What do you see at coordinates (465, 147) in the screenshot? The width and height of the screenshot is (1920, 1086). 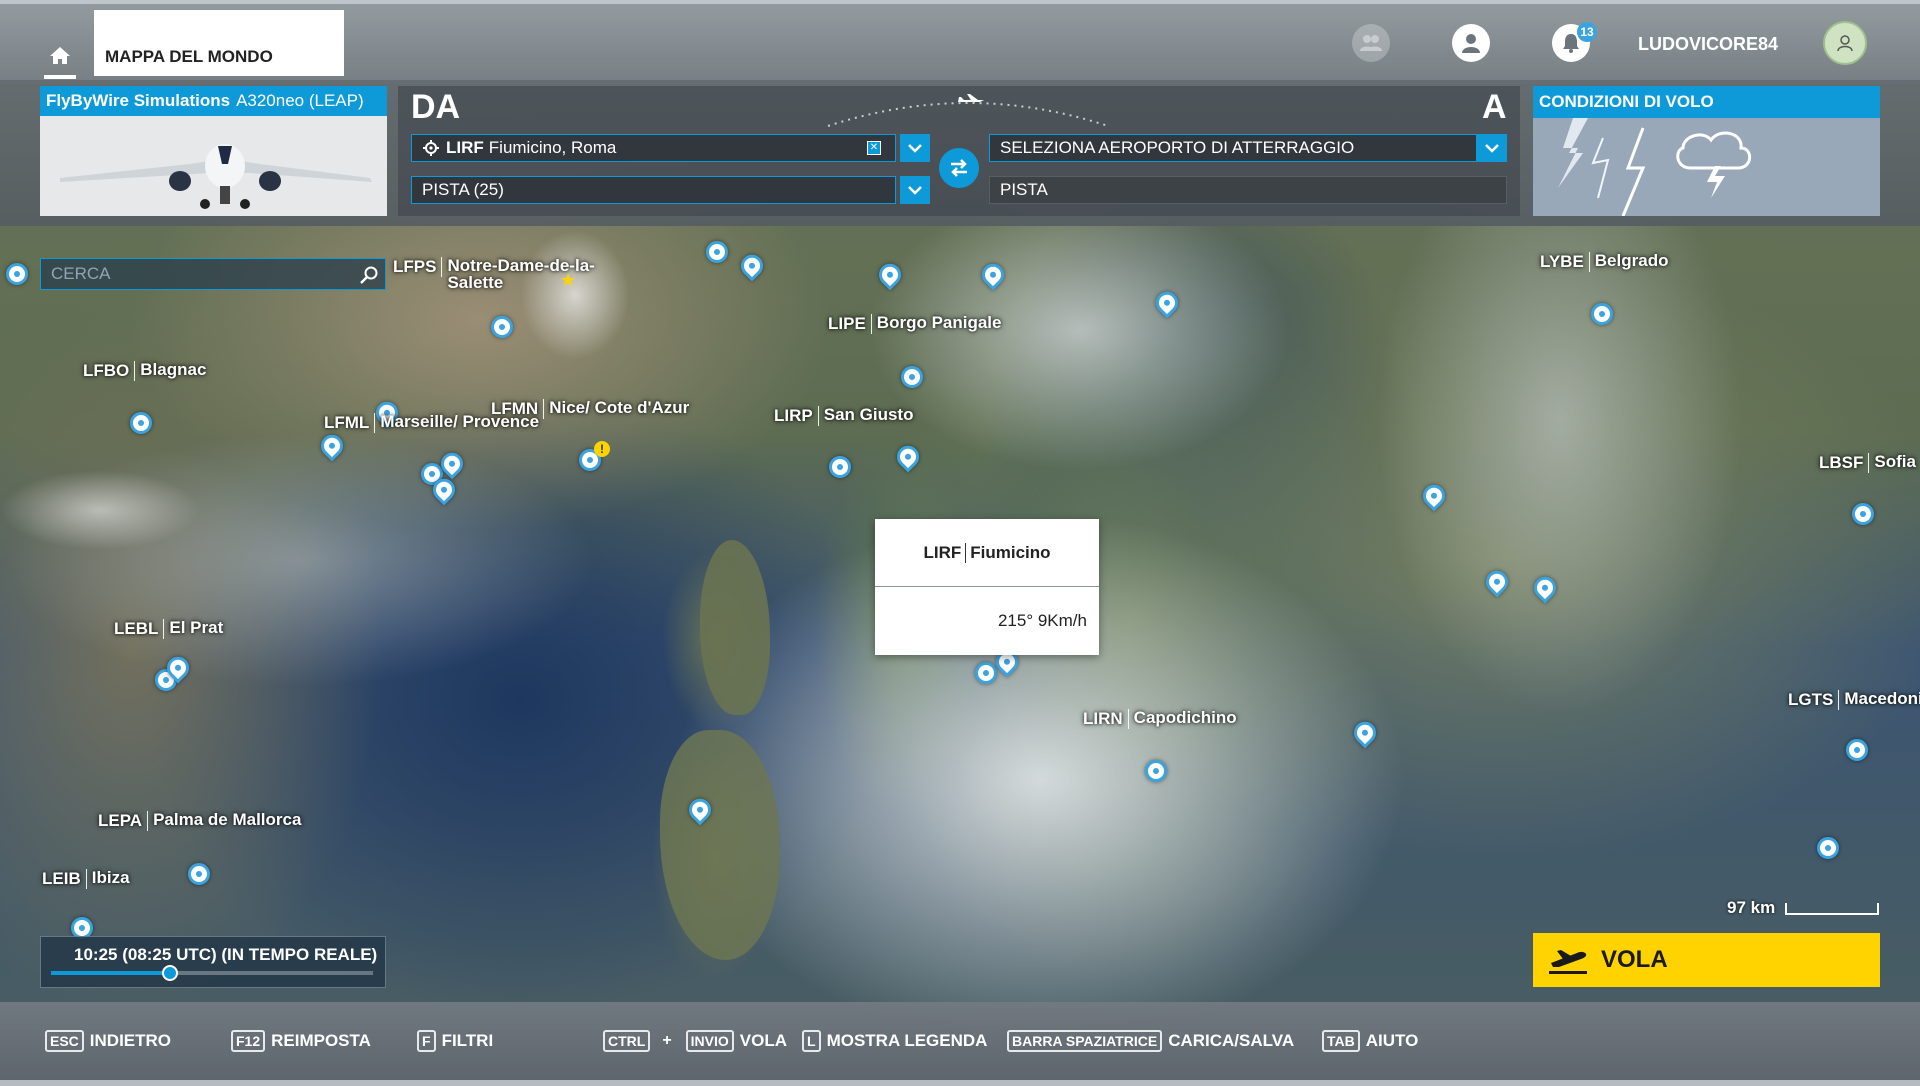 I see `departure-code: LIRF` at bounding box center [465, 147].